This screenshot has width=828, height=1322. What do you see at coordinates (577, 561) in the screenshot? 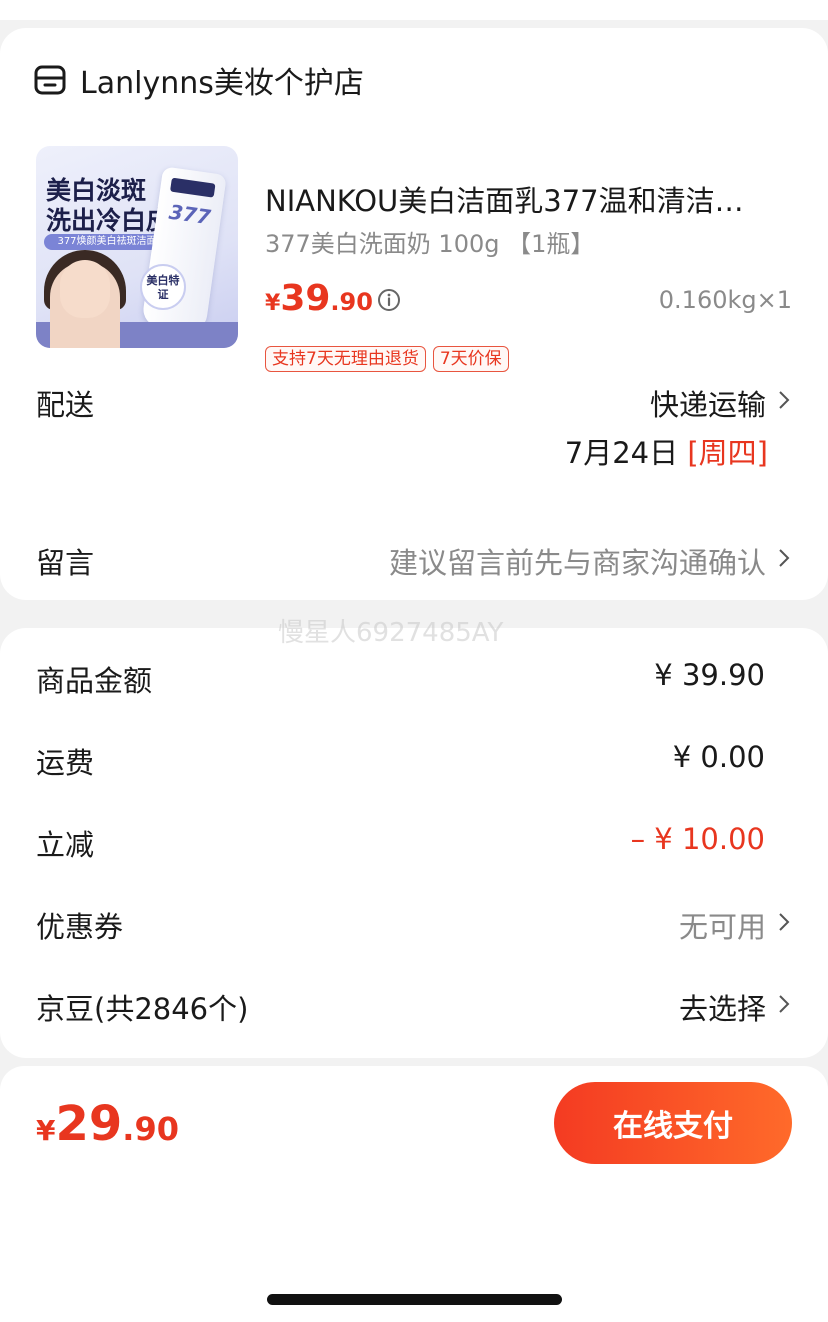
I see `message-input: 建议留言前先与商家沟通确认` at bounding box center [577, 561].